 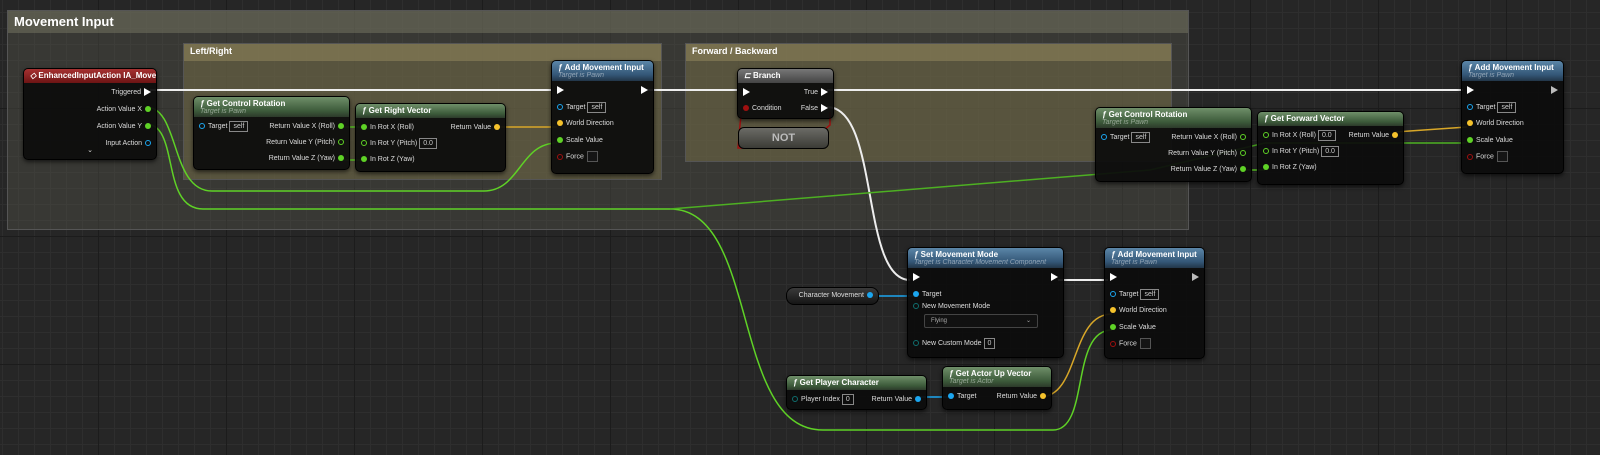 I want to click on node-header: ƒ Get Forward Vector, so click(x=1330, y=119).